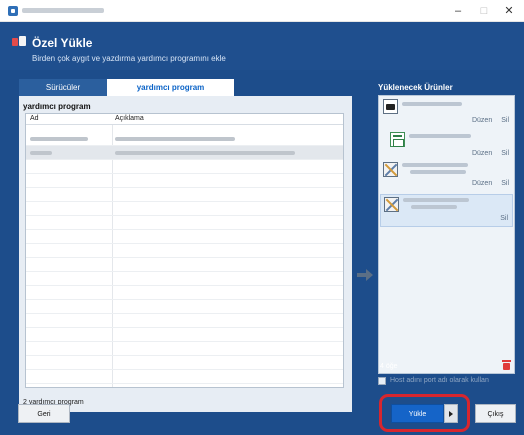  What do you see at coordinates (34, 118) in the screenshot?
I see `column-name-header: Ad` at bounding box center [34, 118].